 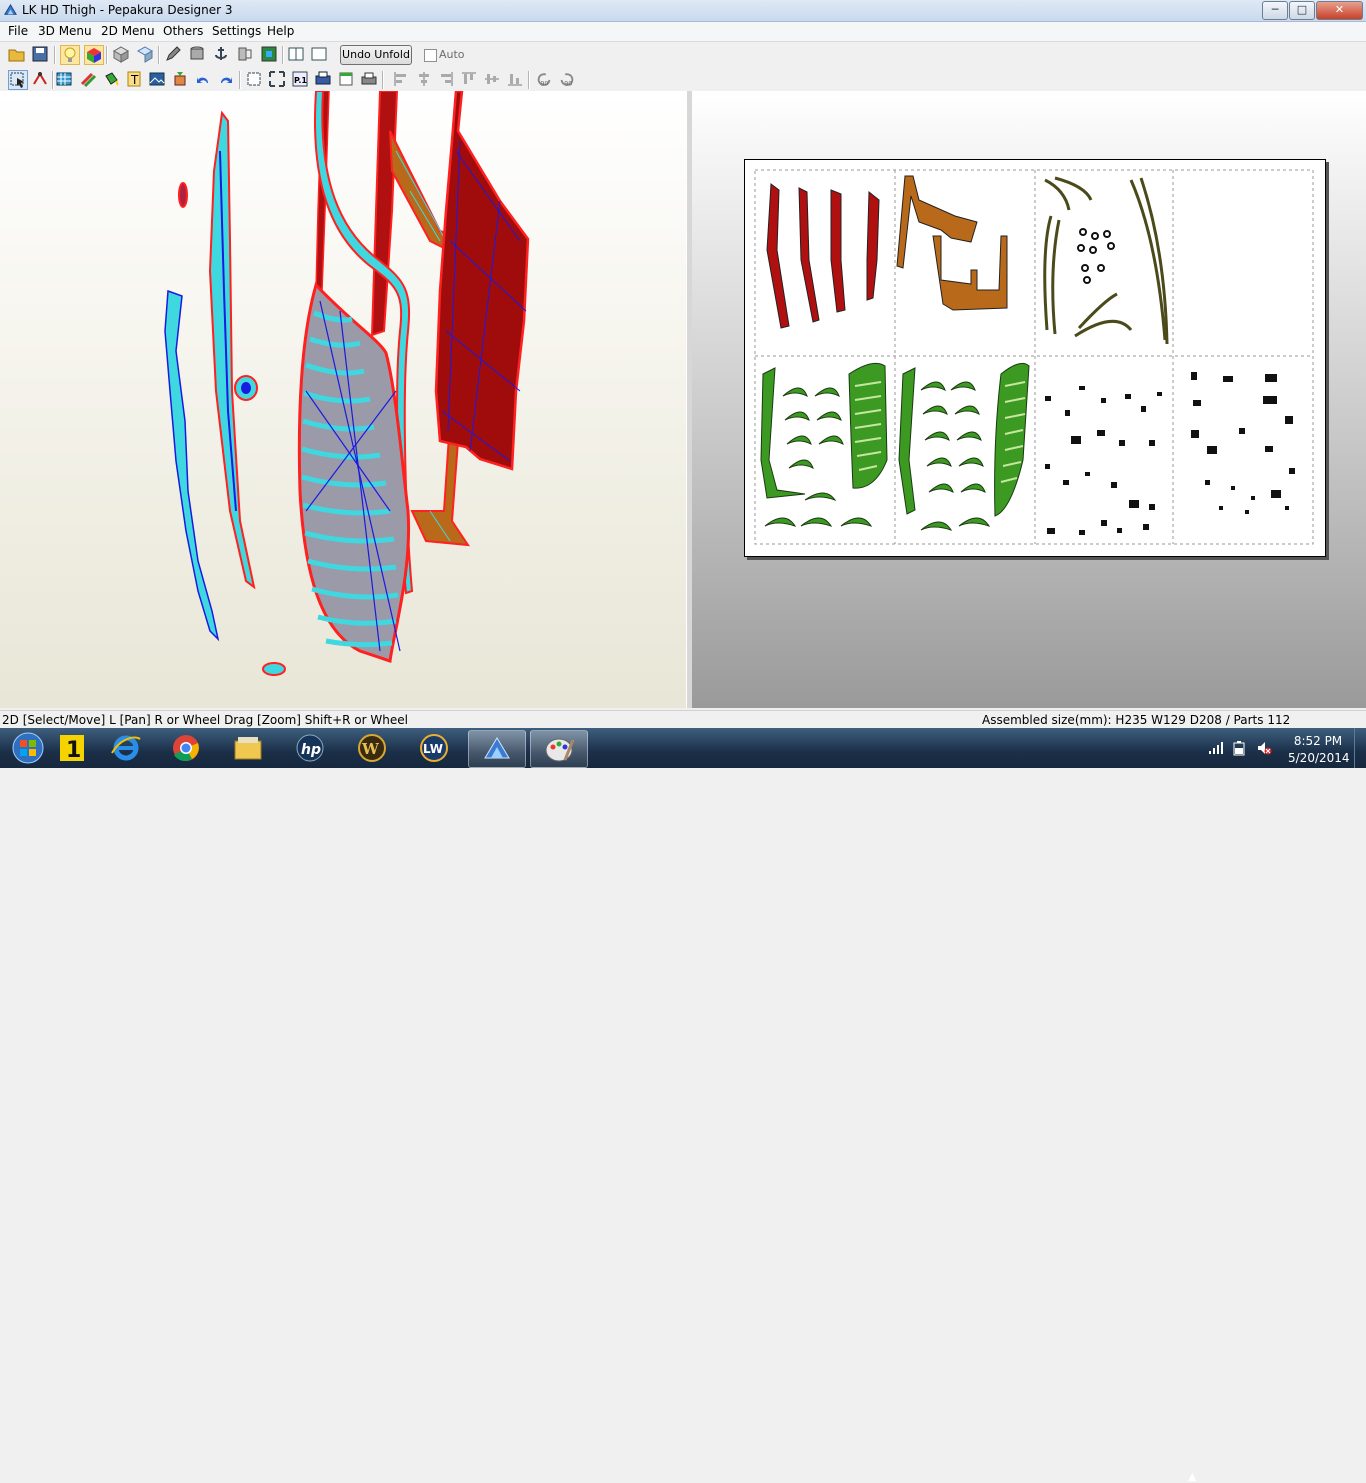 What do you see at coordinates (203, 79) in the screenshot?
I see `undo-icon` at bounding box center [203, 79].